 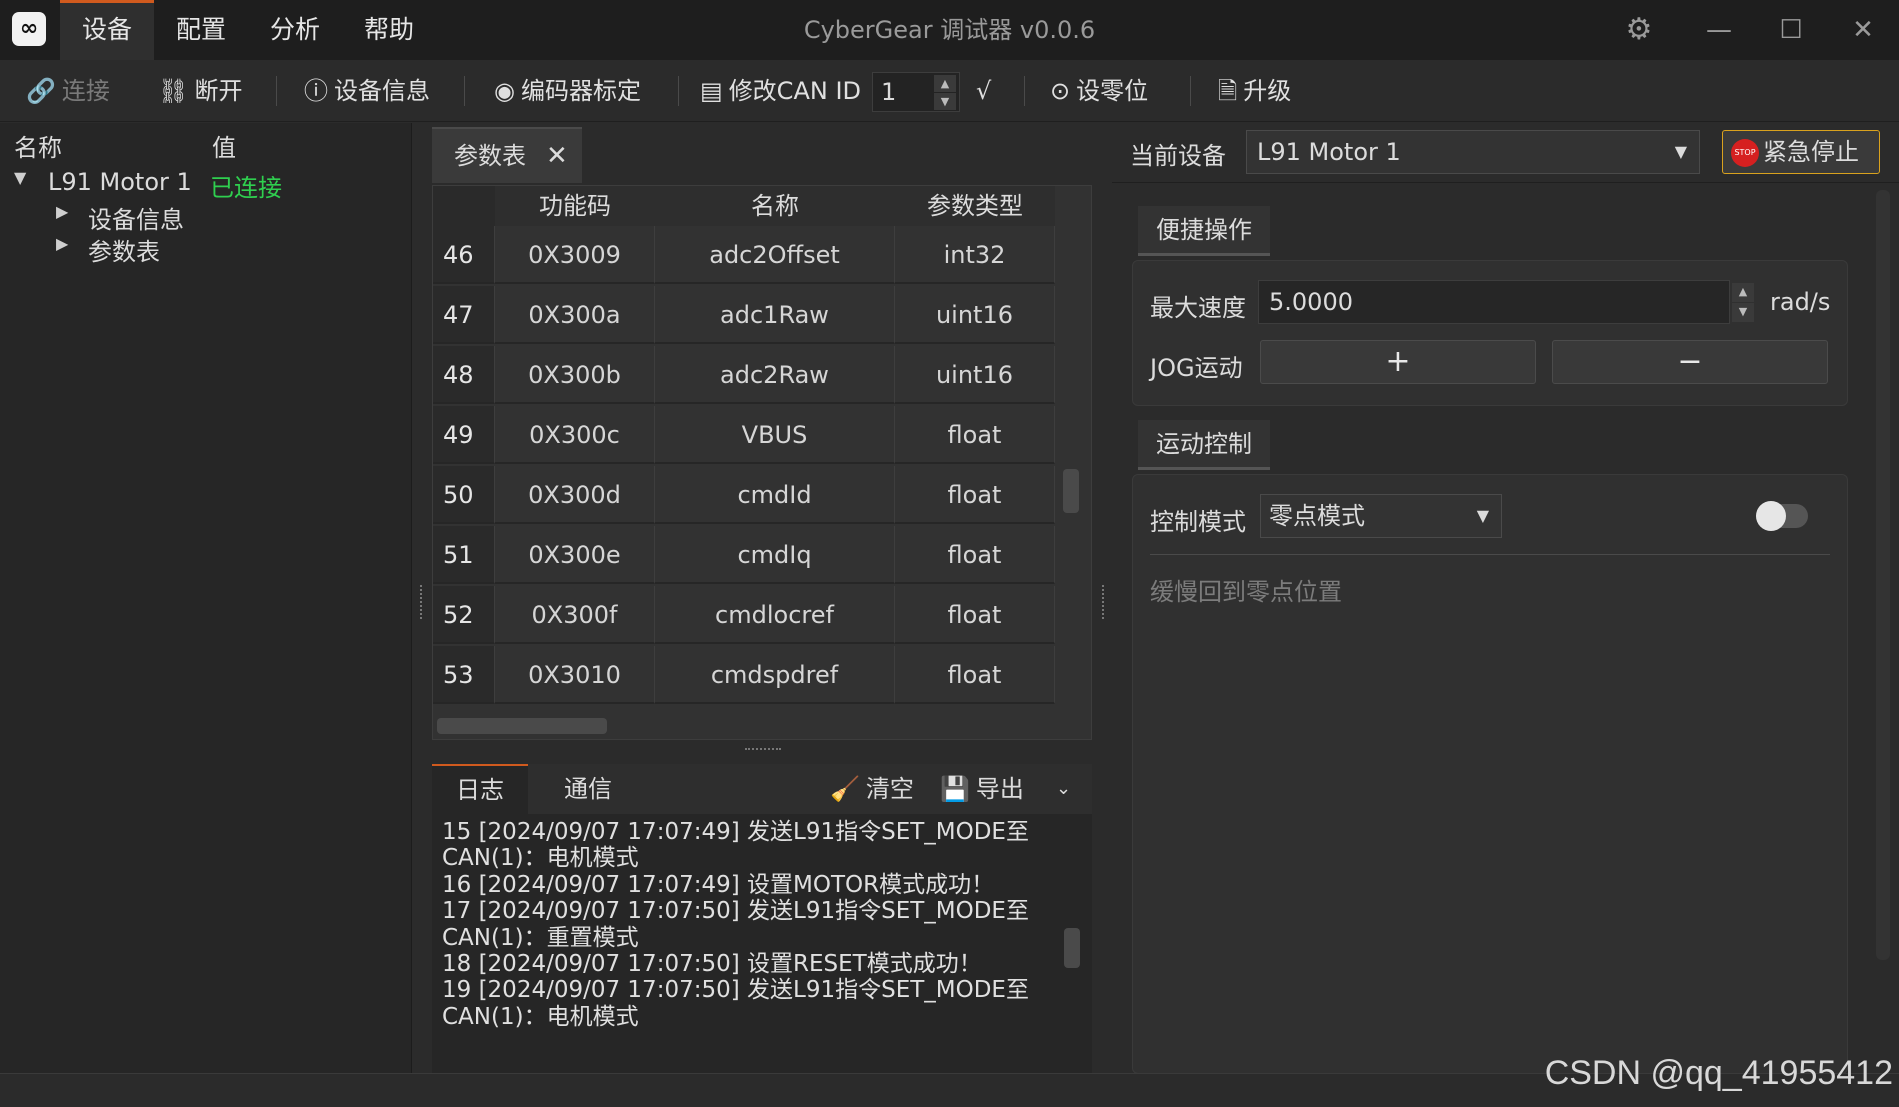 What do you see at coordinates (1863, 30) in the screenshot?
I see `close-icon: ✕` at bounding box center [1863, 30].